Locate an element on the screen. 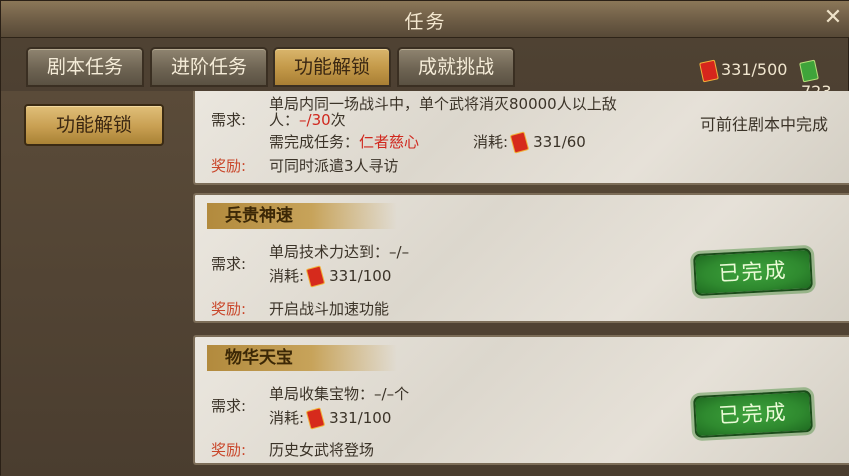 The image size is (849, 476). cost: 消耗: 331/60 is located at coordinates (529, 142).